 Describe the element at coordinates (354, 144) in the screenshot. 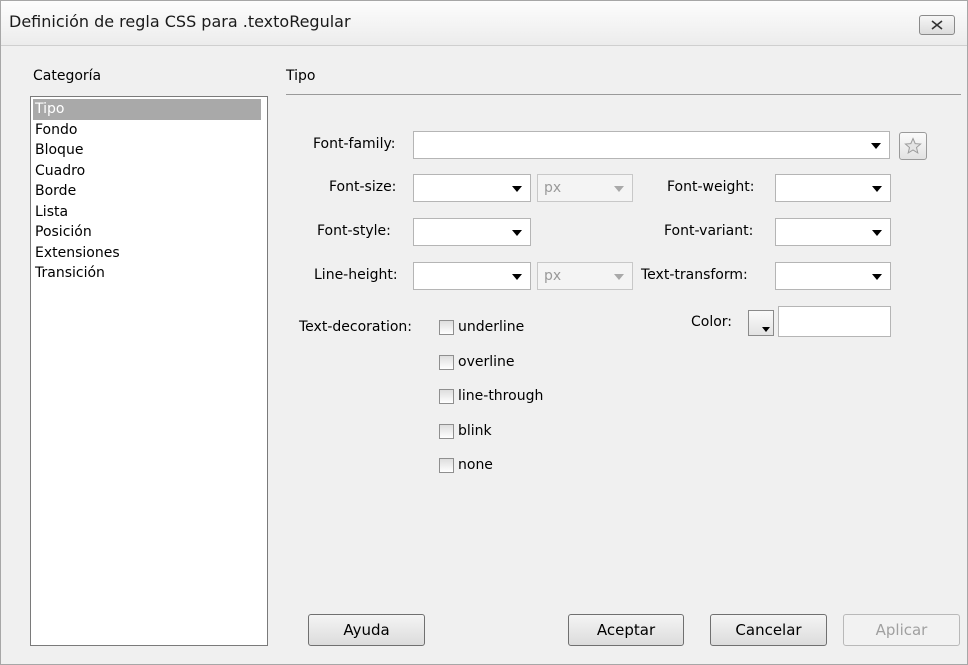

I see `font-family-label: Font-family:` at that location.